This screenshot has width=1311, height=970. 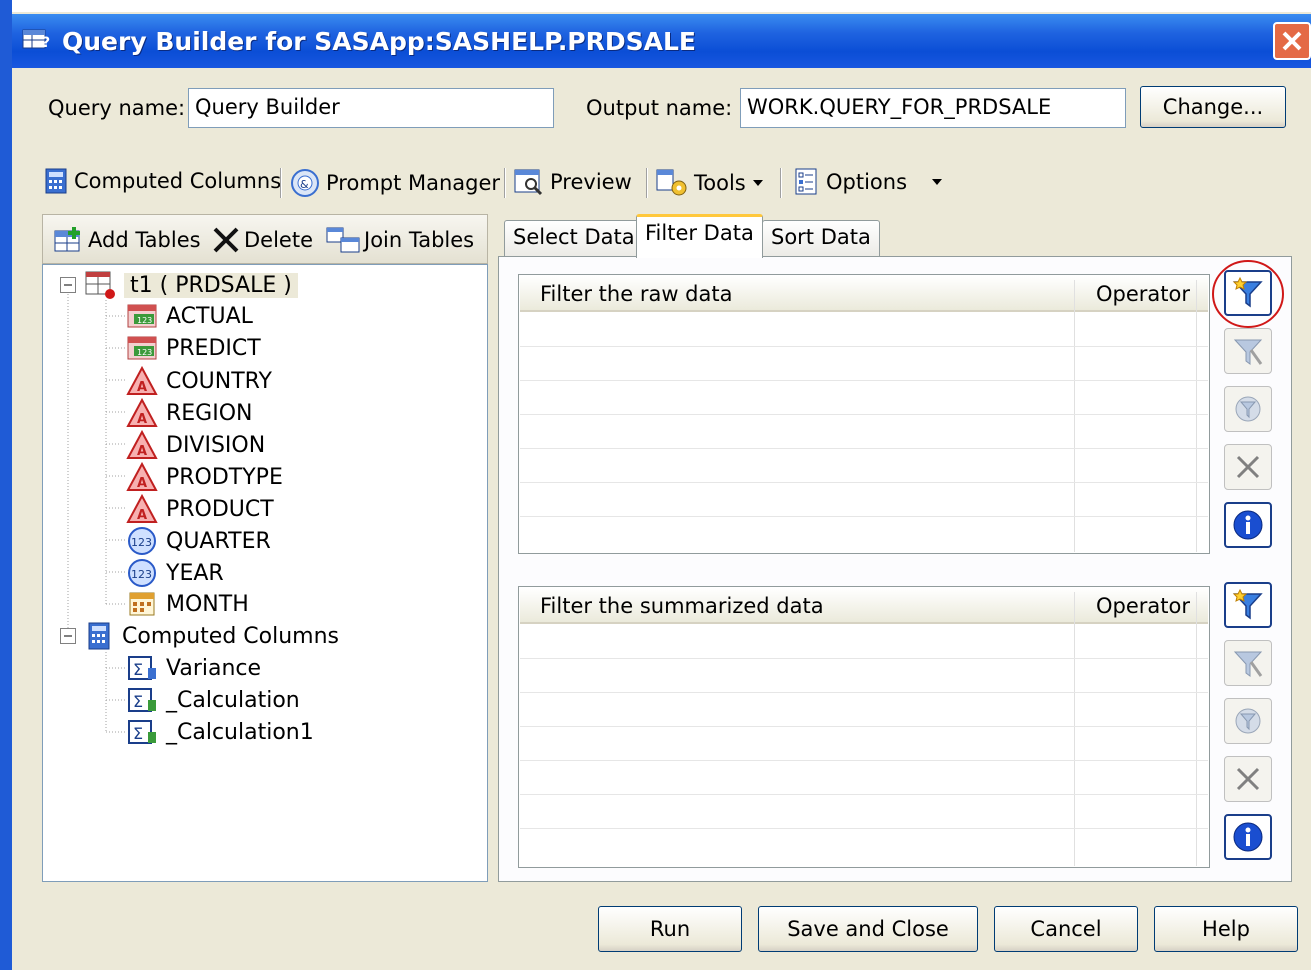 I want to click on prompt-globe-icon: &, so click(x=305, y=183).